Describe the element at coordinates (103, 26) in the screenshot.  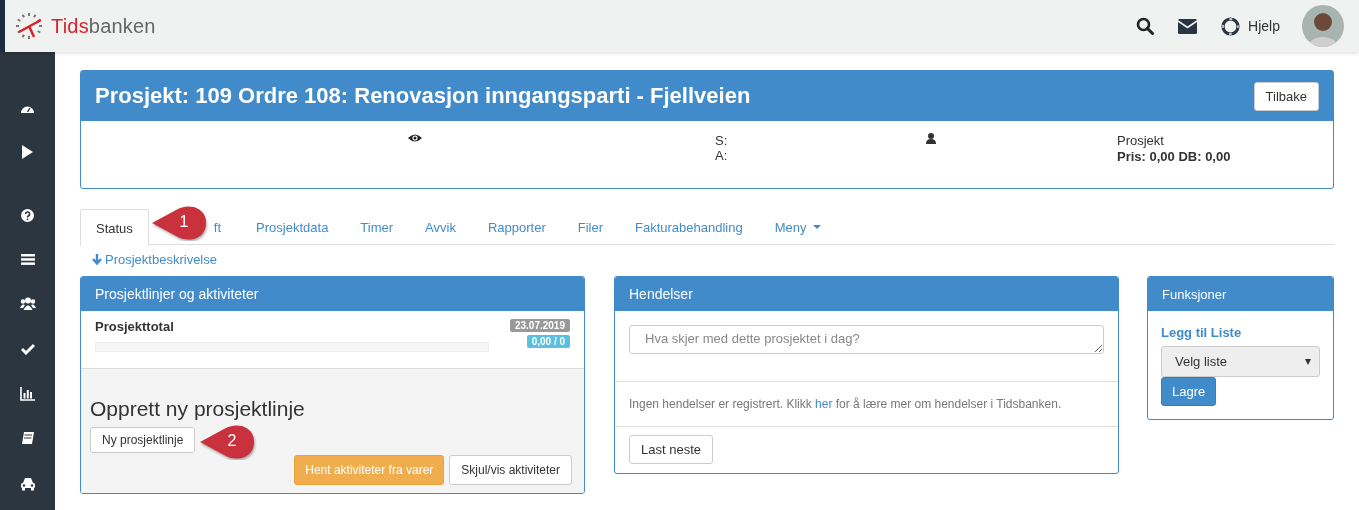
I see `logo-text: Tidsbanken` at that location.